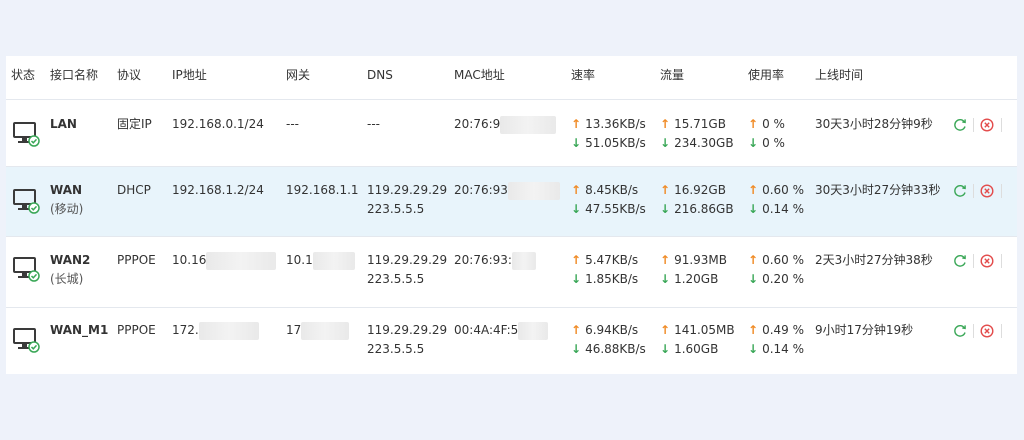  What do you see at coordinates (66, 190) in the screenshot?
I see `interface-name: WAN` at bounding box center [66, 190].